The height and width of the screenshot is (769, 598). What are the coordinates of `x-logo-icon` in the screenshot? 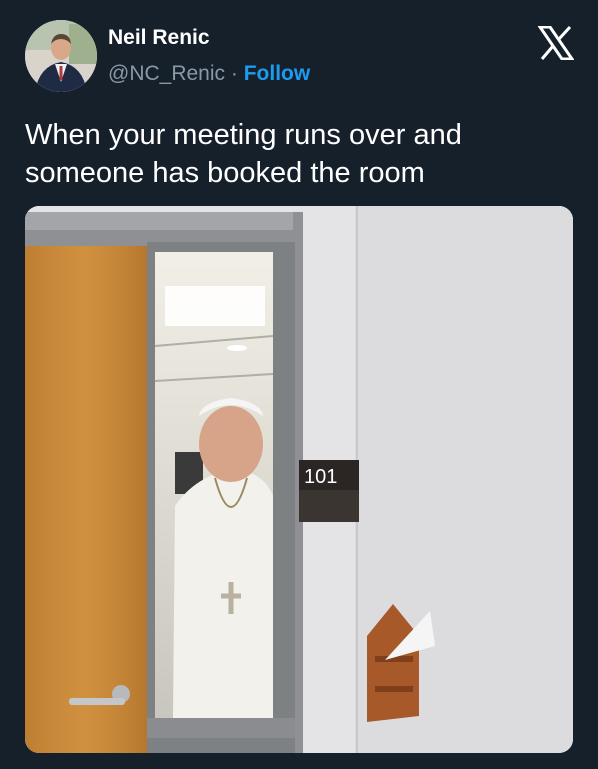 It's located at (556, 43).